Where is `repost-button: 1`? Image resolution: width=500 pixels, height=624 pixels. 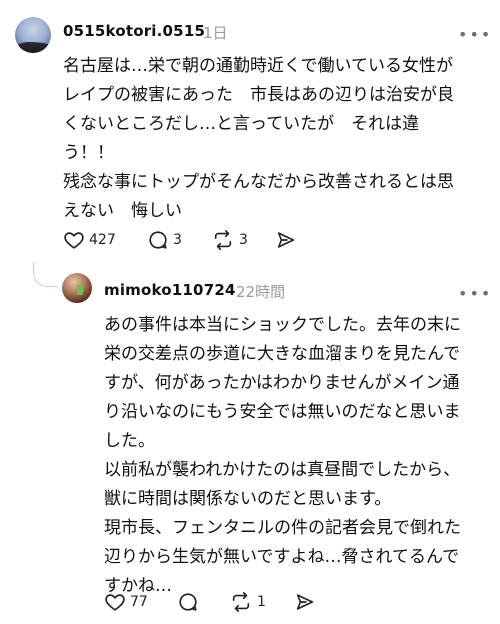 repost-button: 1 is located at coordinates (247, 602).